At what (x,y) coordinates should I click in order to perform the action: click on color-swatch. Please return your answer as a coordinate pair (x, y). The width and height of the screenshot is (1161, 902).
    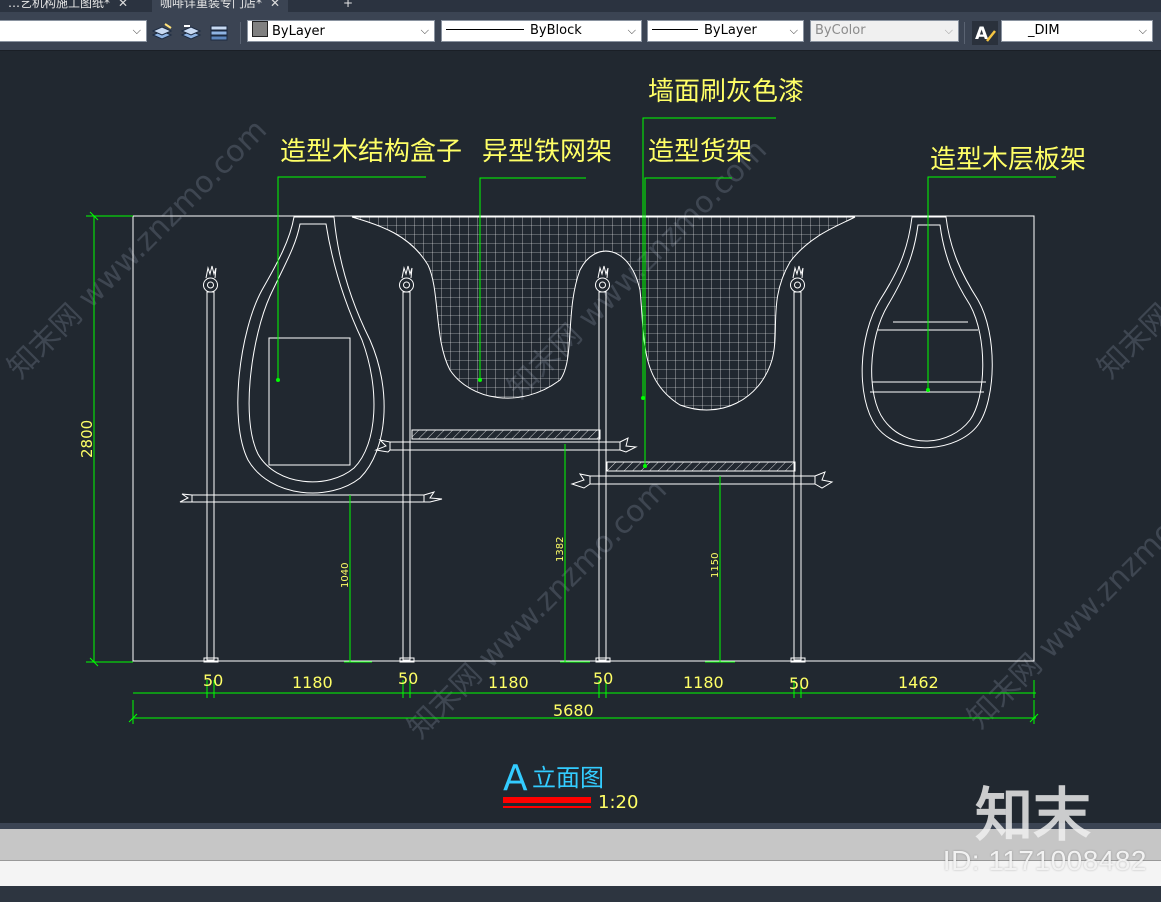
    Looking at the image, I should click on (260, 29).